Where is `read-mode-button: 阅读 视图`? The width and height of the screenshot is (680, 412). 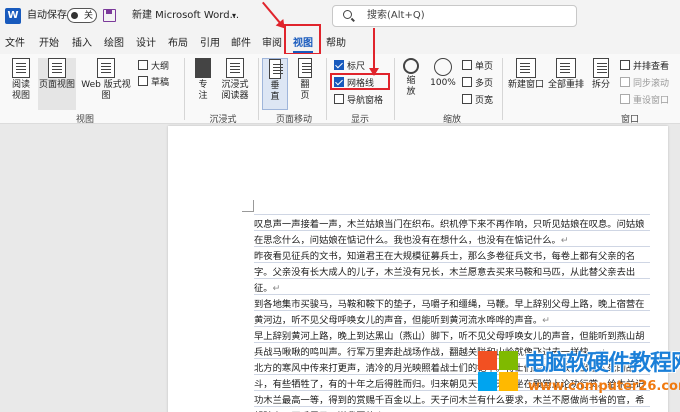 read-mode-button: 阅读 视图 is located at coordinates (21, 80).